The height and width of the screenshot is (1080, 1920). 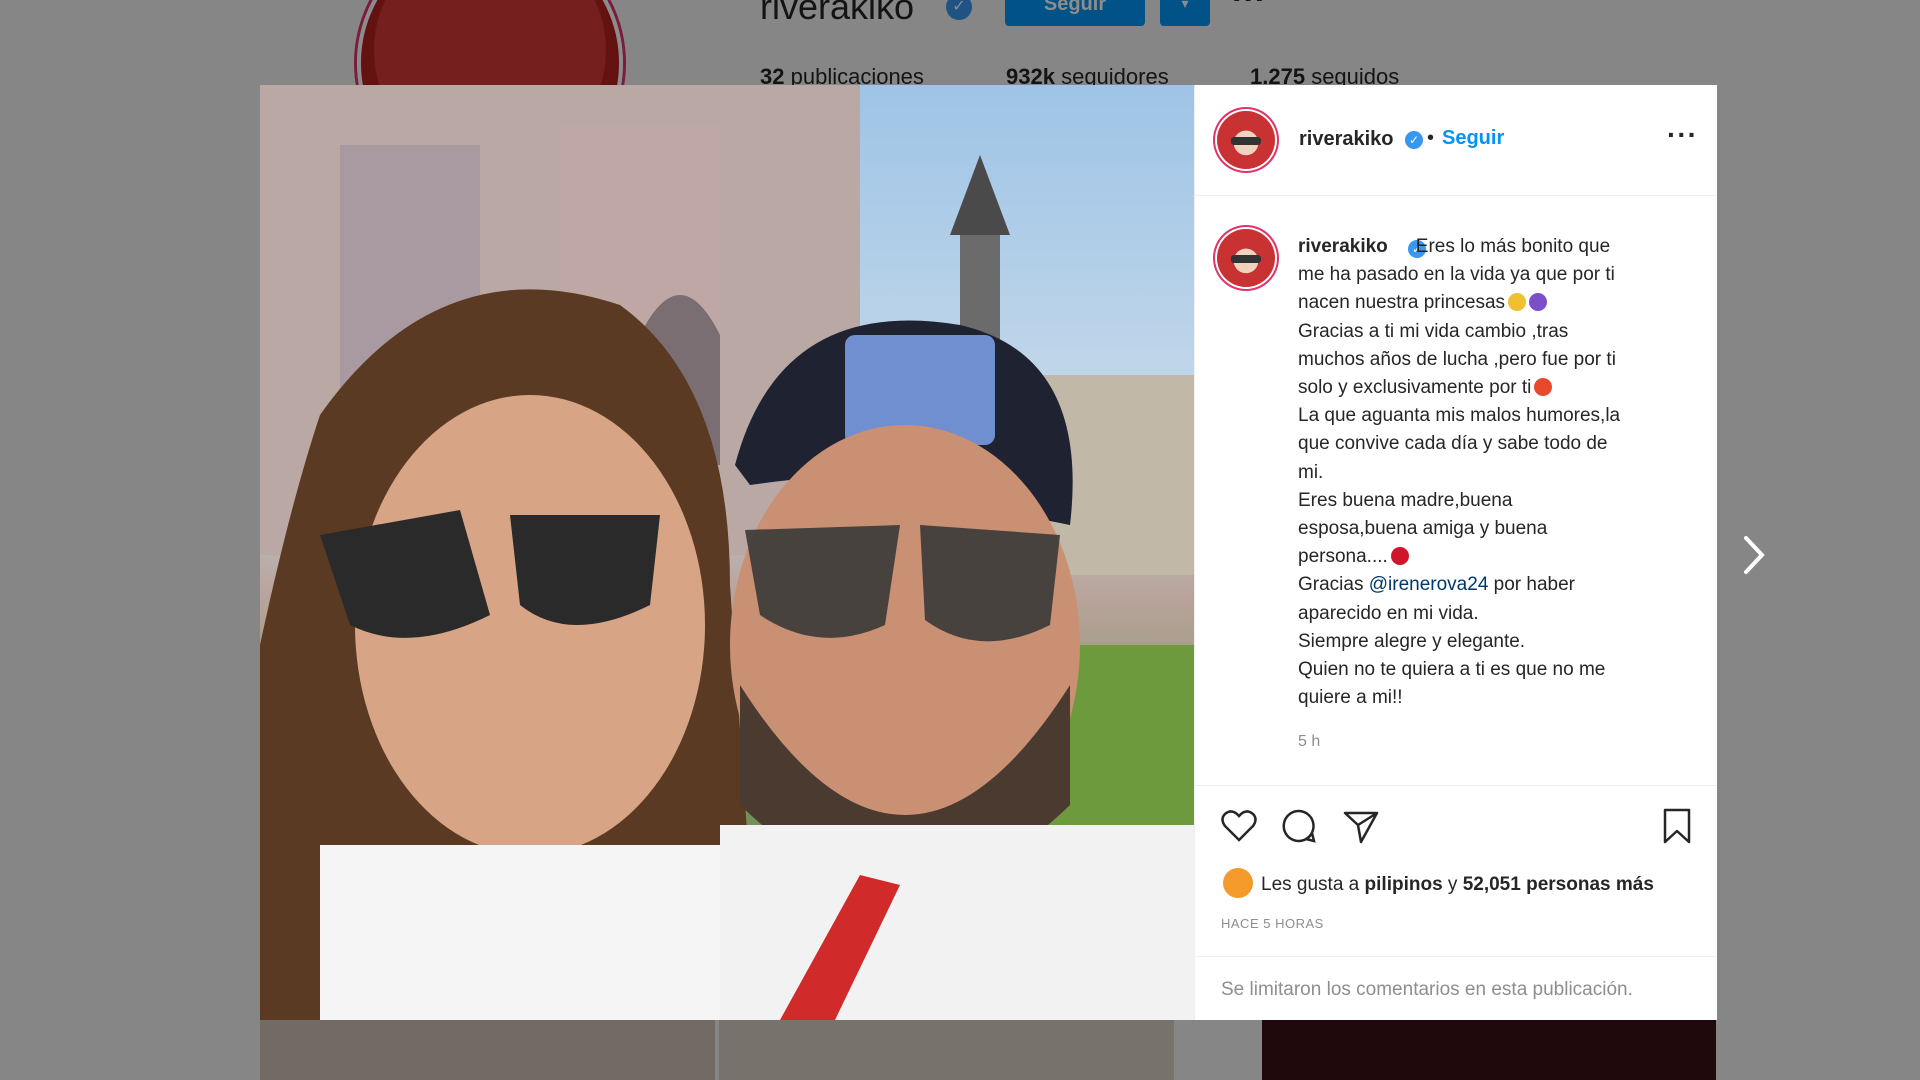 I want to click on bookmark-icon, so click(x=1677, y=826).